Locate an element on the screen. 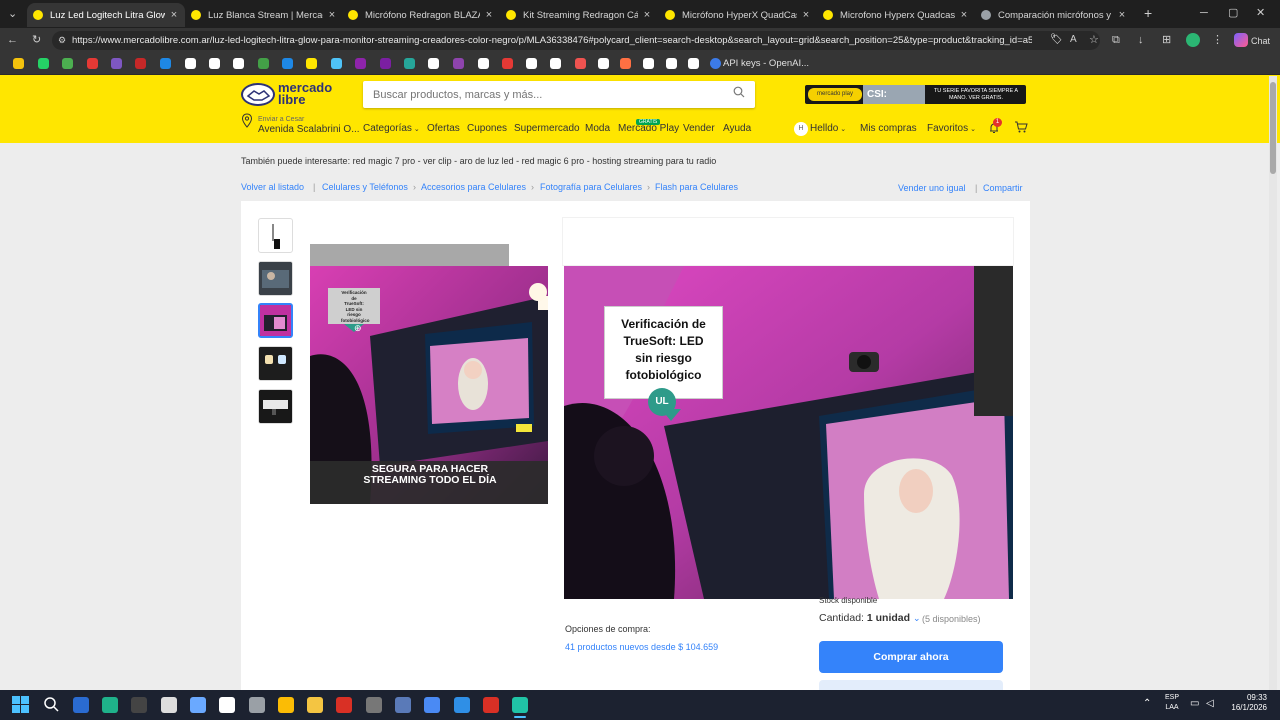 The width and height of the screenshot is (1280, 720). restore-icon: ▢ is located at coordinates (1233, 13).